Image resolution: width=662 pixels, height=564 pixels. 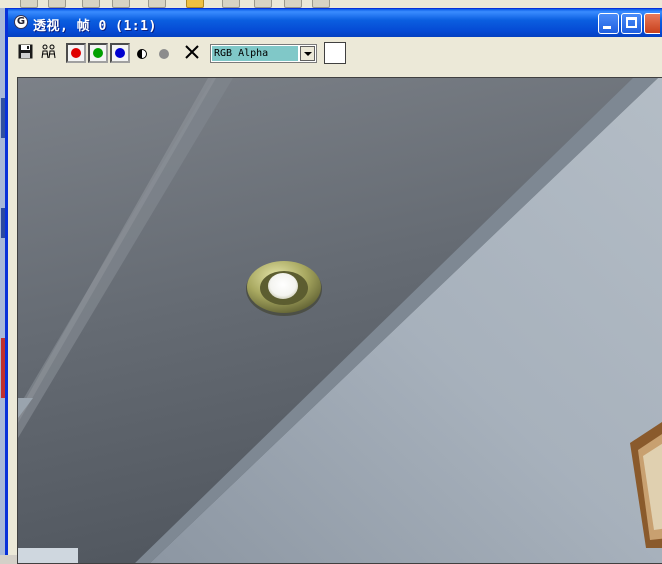 I want to click on close-button, so click(x=652, y=23).